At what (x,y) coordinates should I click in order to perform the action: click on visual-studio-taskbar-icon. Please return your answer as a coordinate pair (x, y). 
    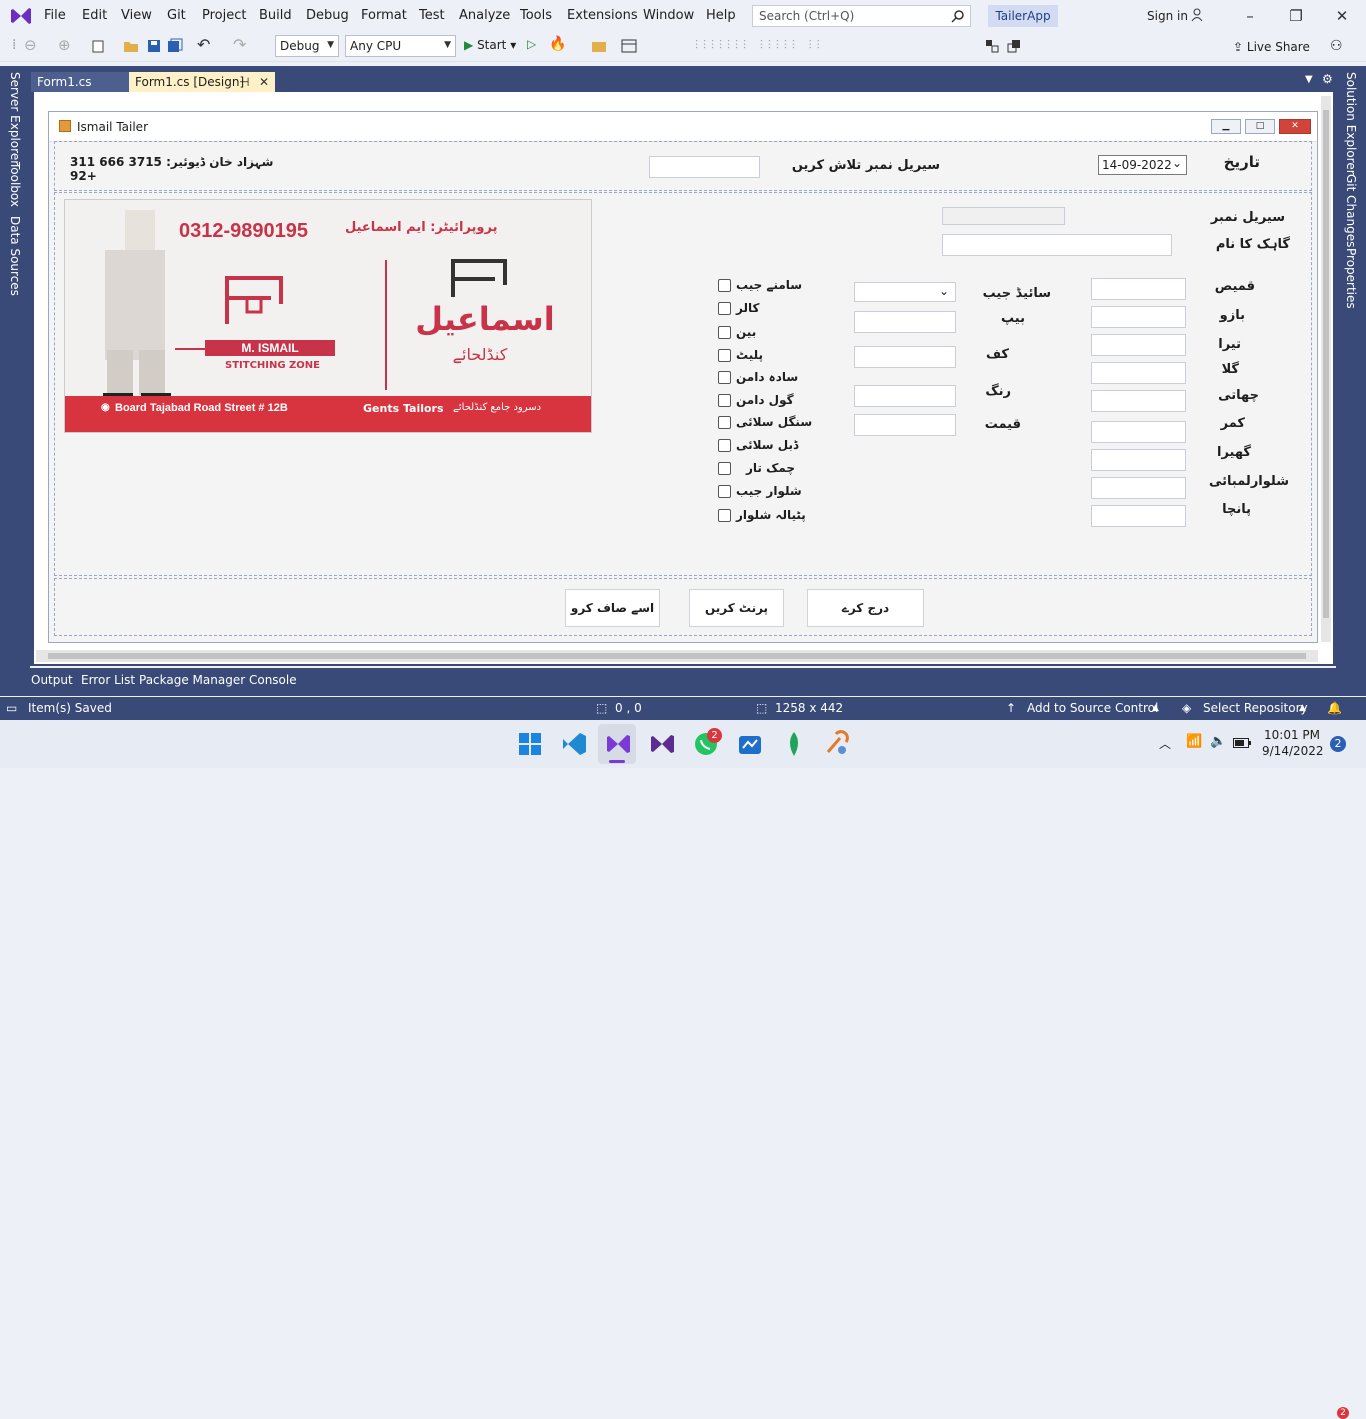
    Looking at the image, I should click on (618, 744).